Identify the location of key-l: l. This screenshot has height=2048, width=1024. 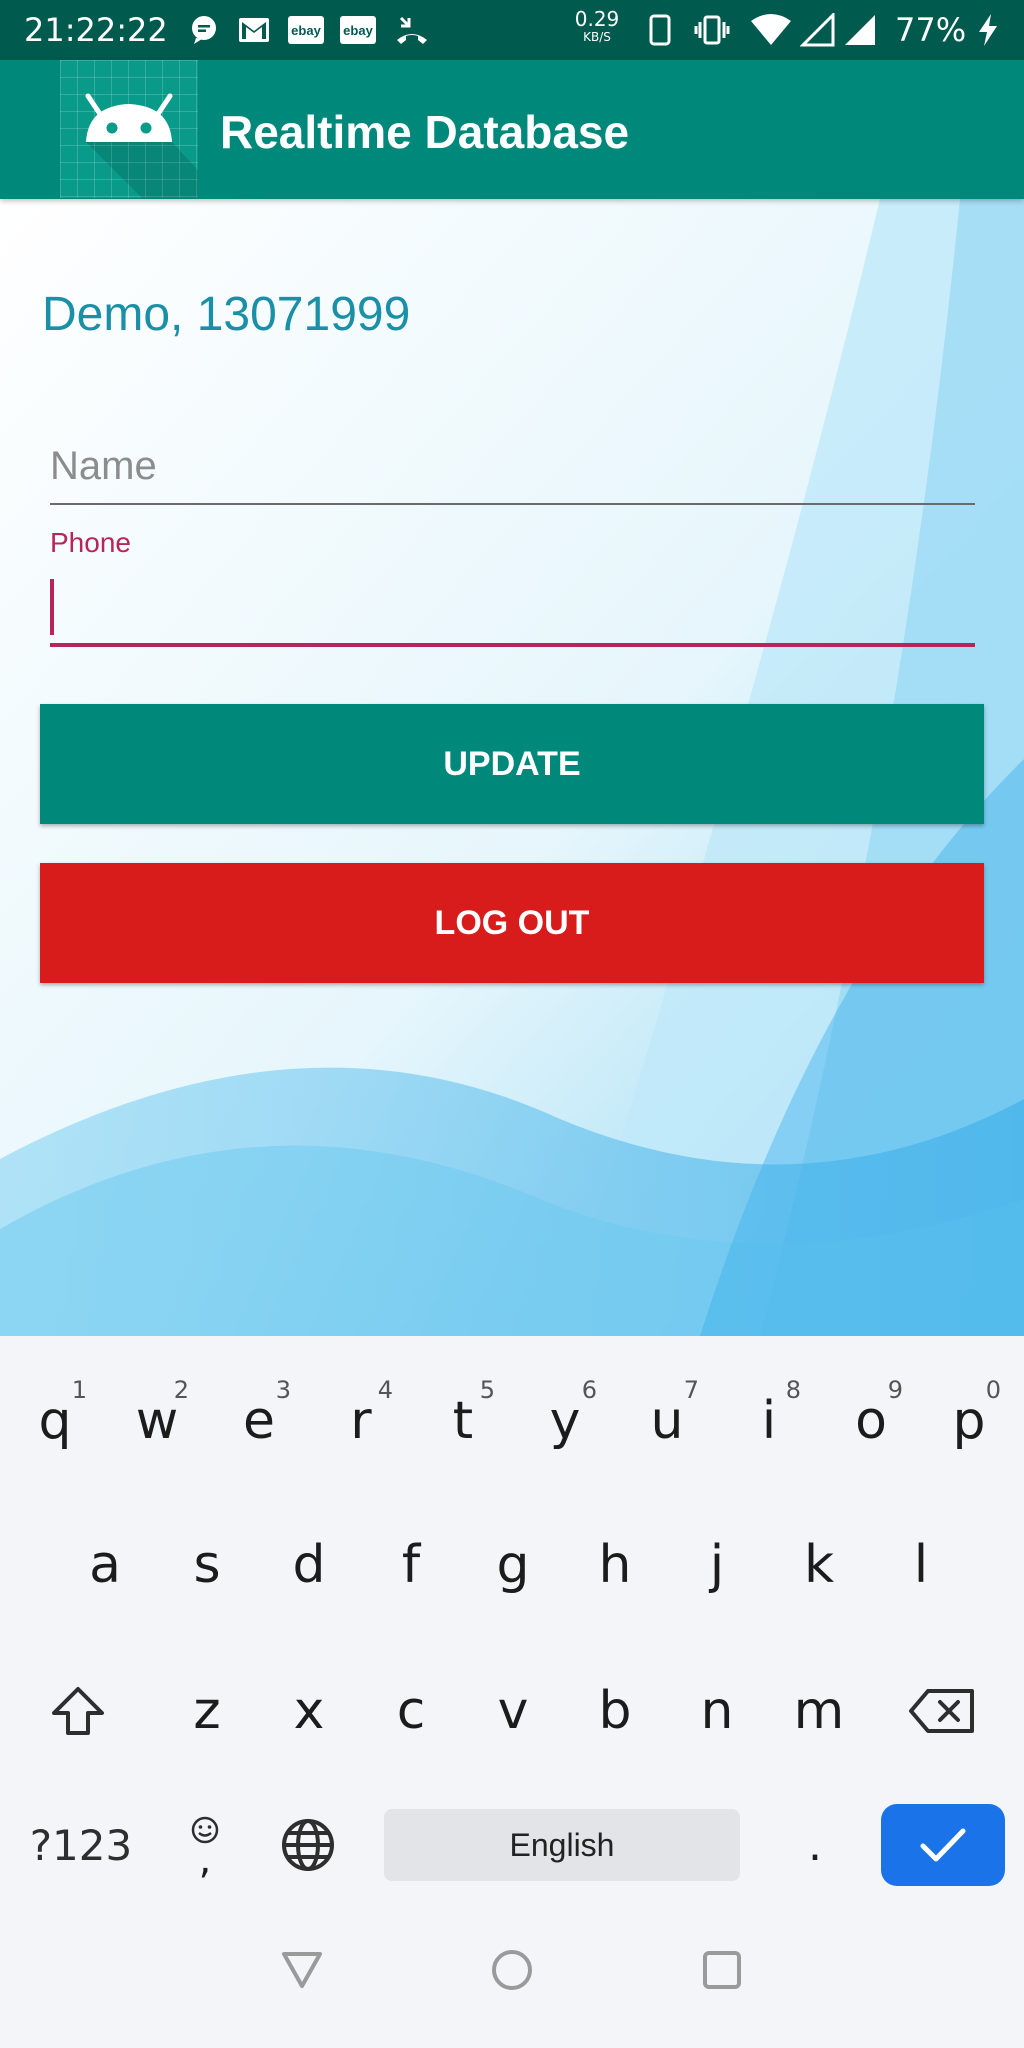
(921, 1565).